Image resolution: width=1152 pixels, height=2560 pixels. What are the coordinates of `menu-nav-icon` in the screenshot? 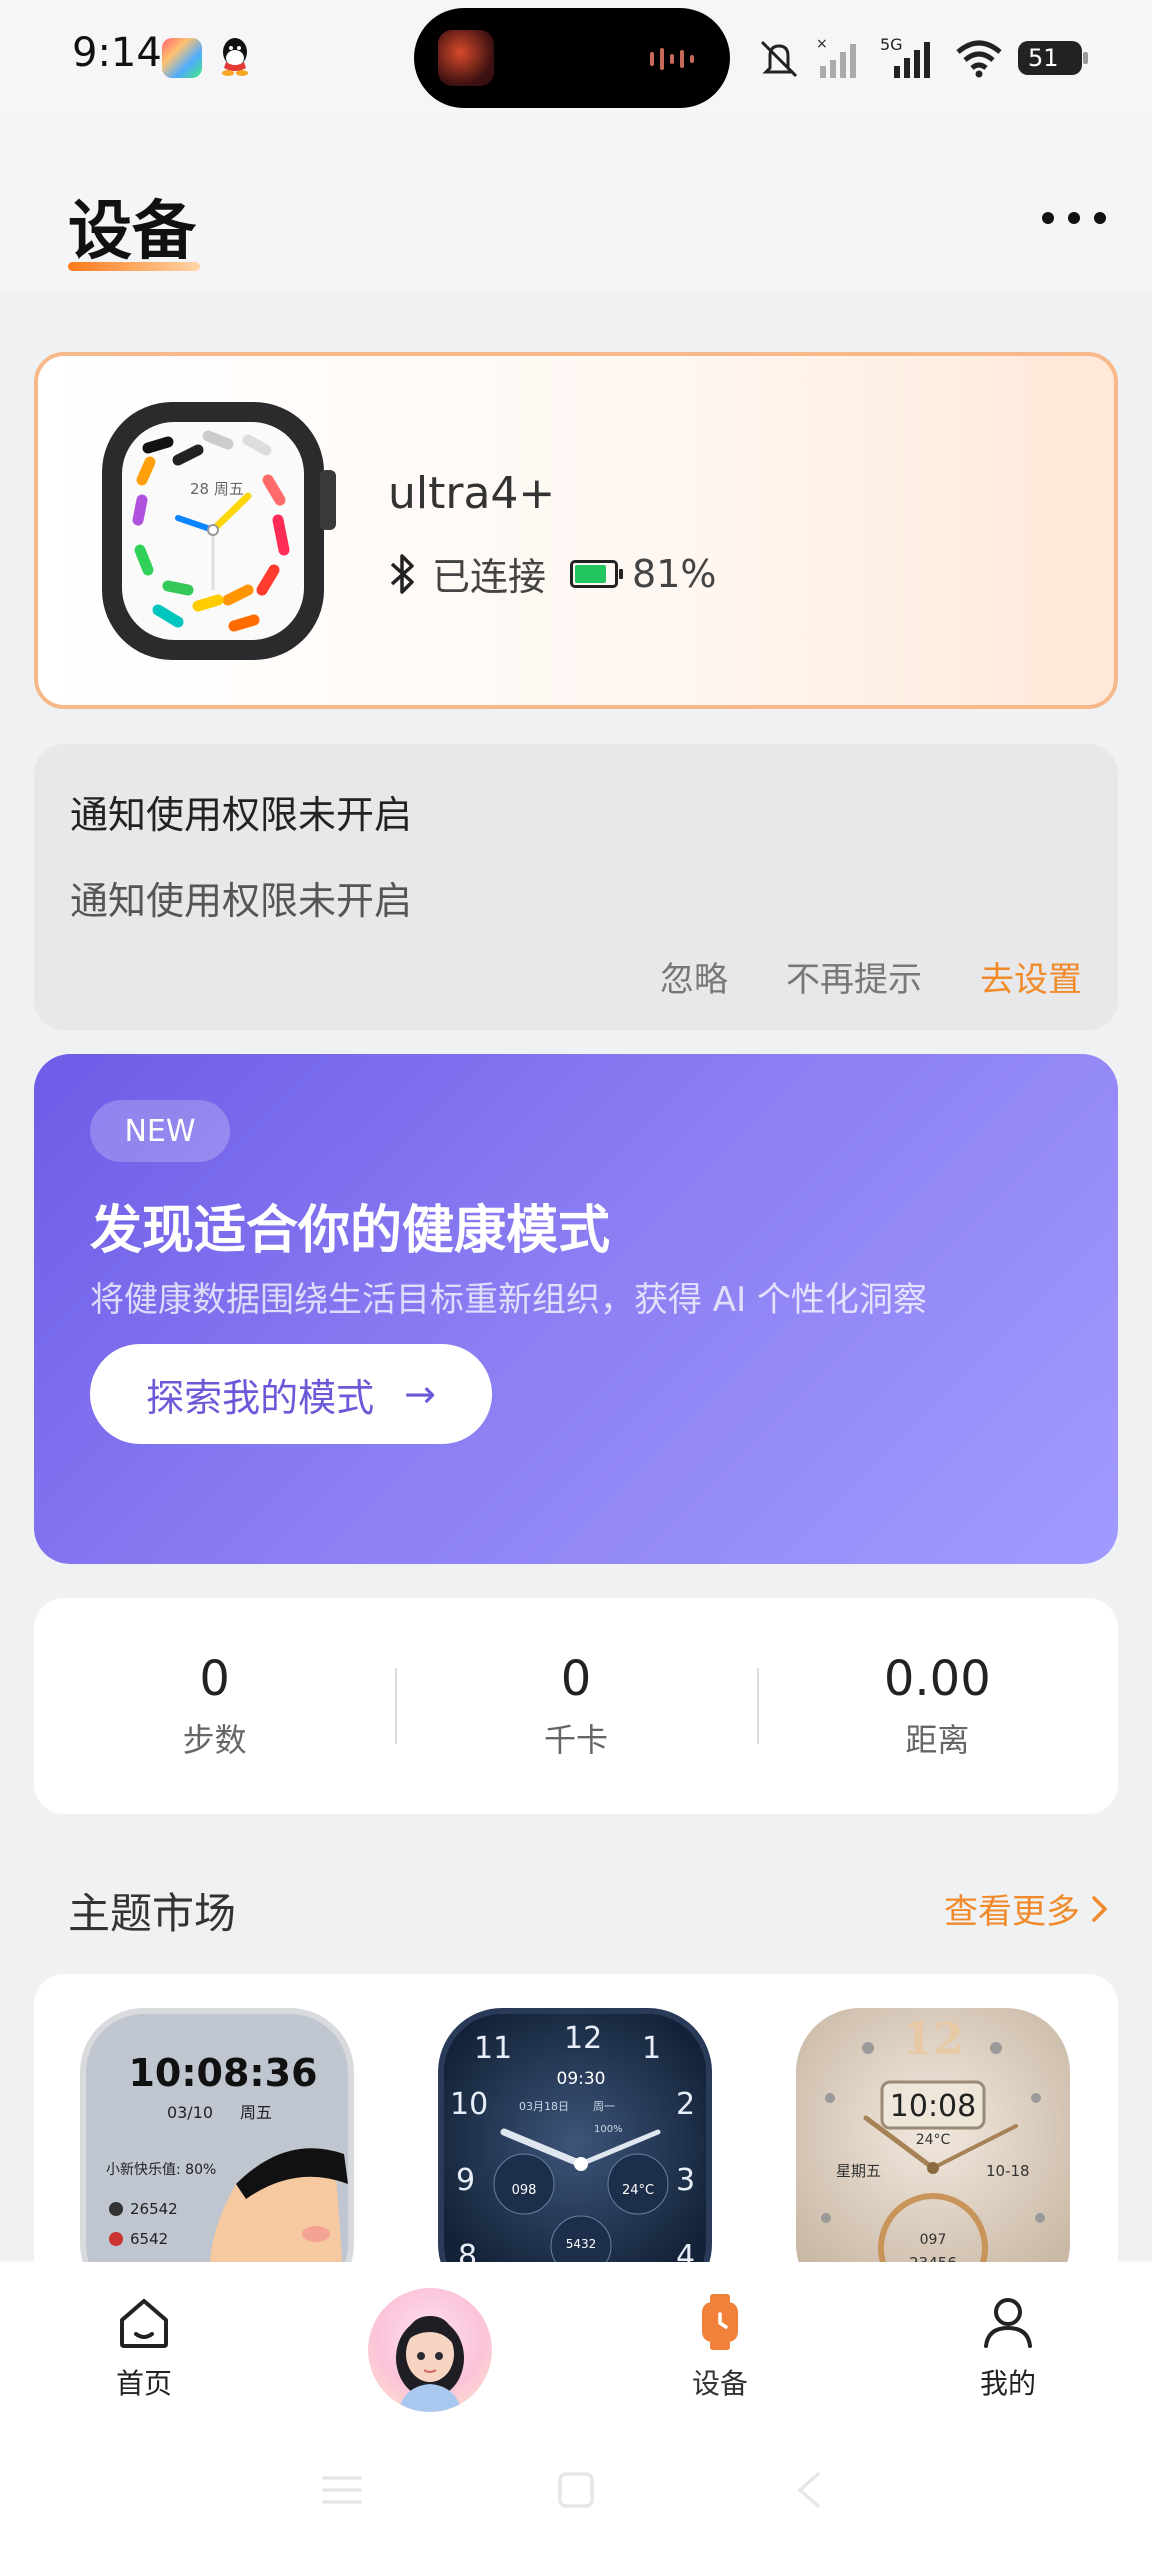 It's located at (342, 2490).